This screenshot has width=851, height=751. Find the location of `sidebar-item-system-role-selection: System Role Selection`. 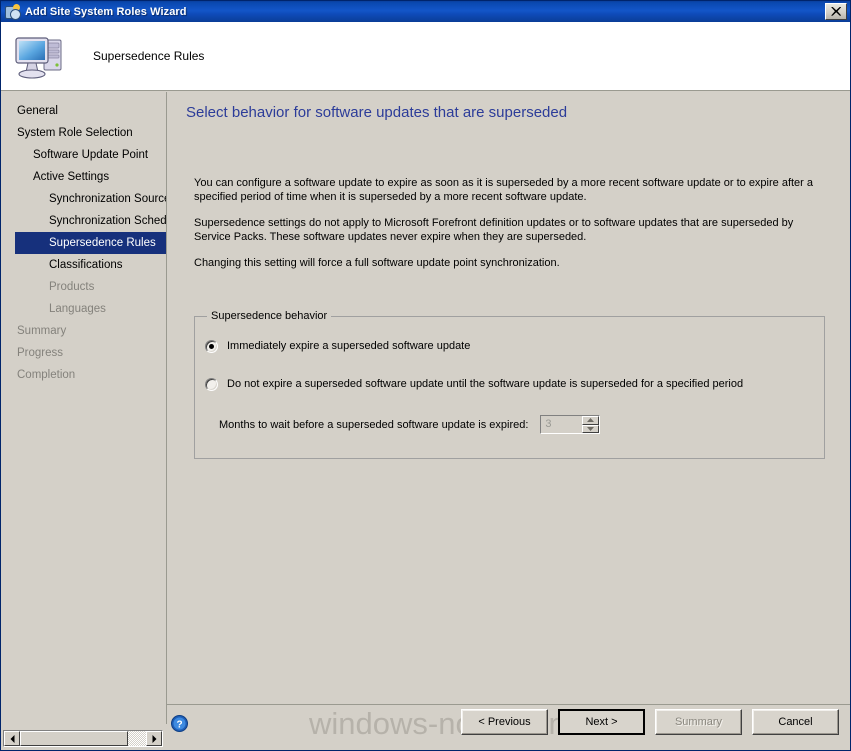

sidebar-item-system-role-selection: System Role Selection is located at coordinates (83, 133).